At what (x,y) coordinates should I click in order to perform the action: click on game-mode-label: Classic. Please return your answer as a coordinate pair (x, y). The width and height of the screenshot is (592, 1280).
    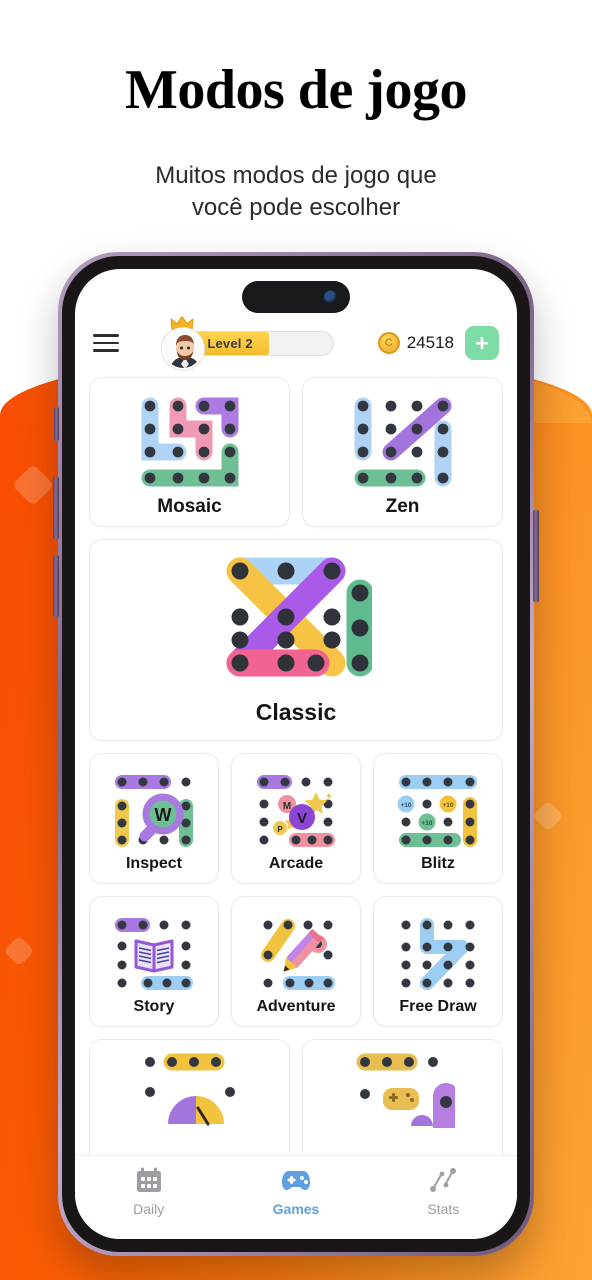
    Looking at the image, I should click on (296, 711).